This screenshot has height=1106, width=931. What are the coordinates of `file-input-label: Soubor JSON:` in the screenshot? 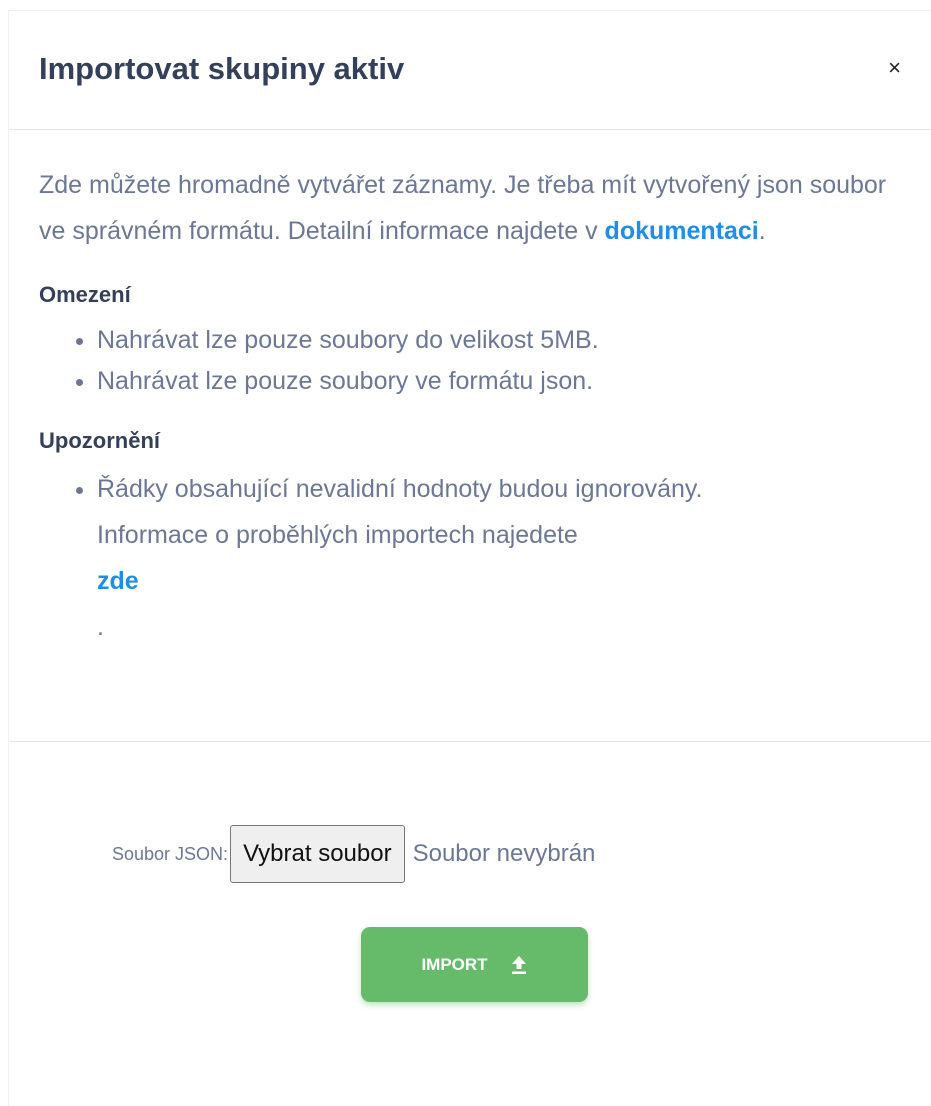 It's located at (170, 853).